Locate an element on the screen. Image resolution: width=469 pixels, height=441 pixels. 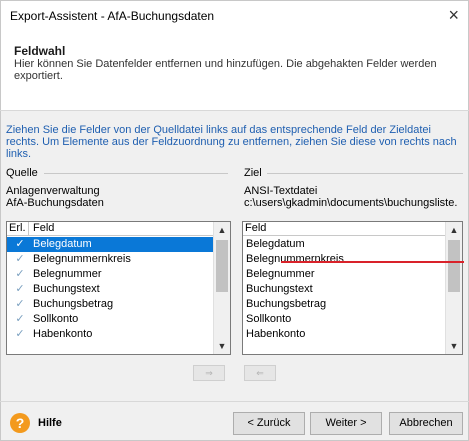
next-button: Weiter > is located at coordinates (346, 423).